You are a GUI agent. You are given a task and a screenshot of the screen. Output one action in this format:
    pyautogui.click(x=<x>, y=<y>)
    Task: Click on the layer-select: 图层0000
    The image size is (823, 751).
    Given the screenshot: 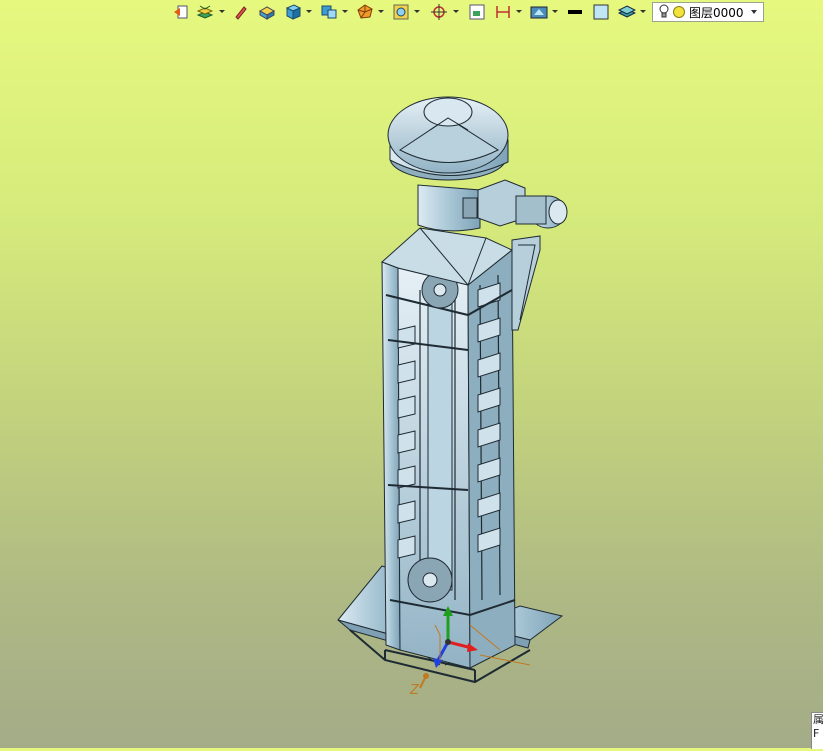 What is the action you would take?
    pyautogui.click(x=708, y=12)
    